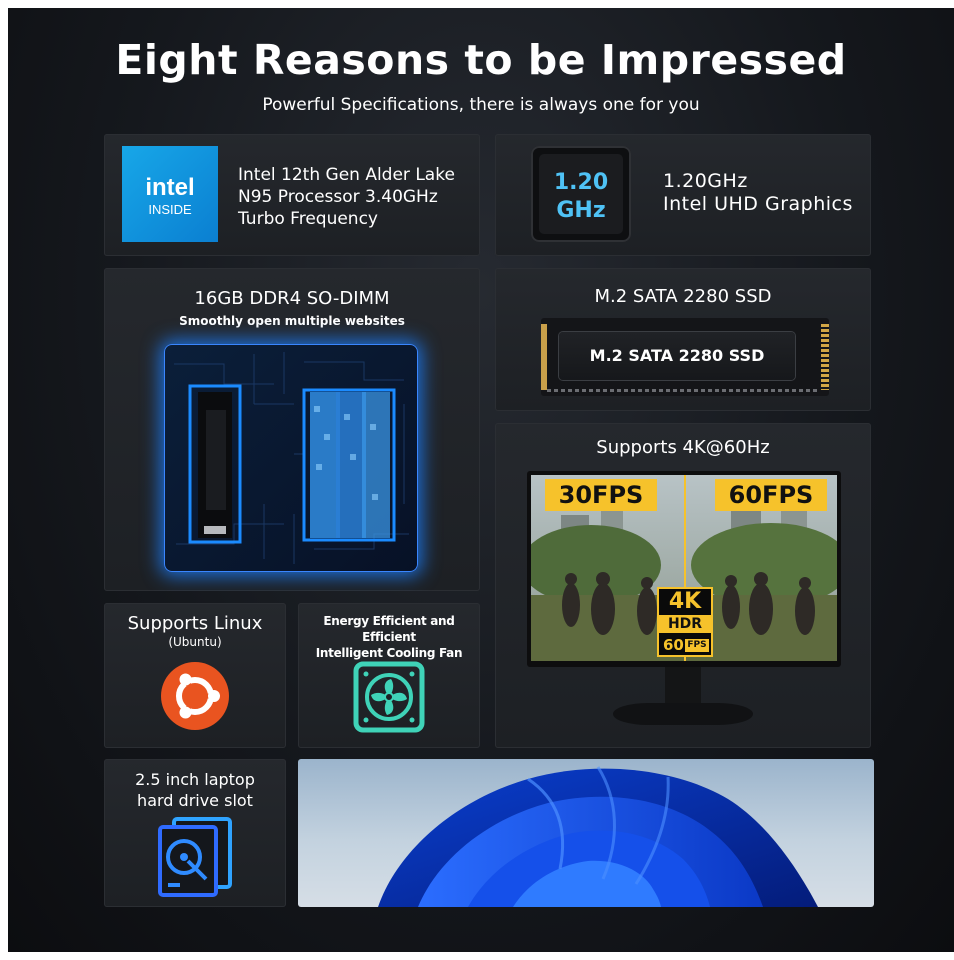 The height and width of the screenshot is (960, 954). What do you see at coordinates (481, 60) in the screenshot?
I see `page-title: Eight Reasons to be Impressed` at bounding box center [481, 60].